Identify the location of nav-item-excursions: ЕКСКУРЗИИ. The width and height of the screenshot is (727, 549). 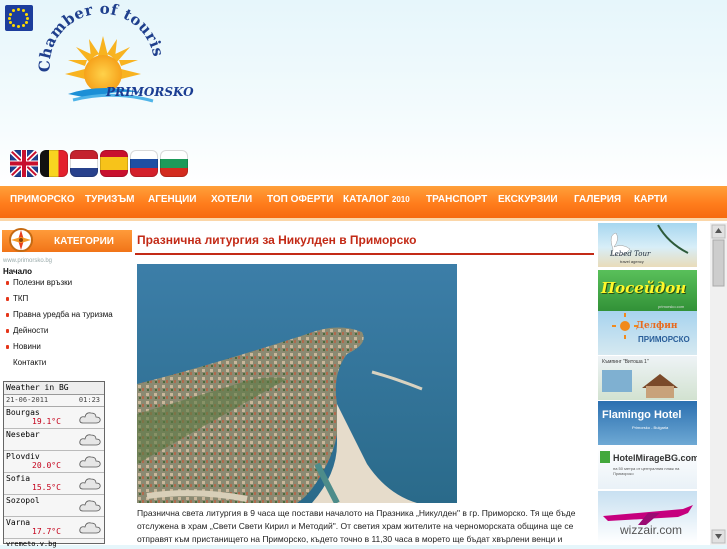
(528, 202).